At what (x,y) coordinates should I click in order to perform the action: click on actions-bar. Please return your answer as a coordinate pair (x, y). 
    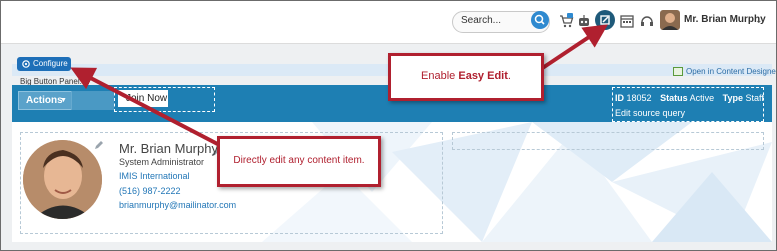
    Looking at the image, I should click on (92, 100).